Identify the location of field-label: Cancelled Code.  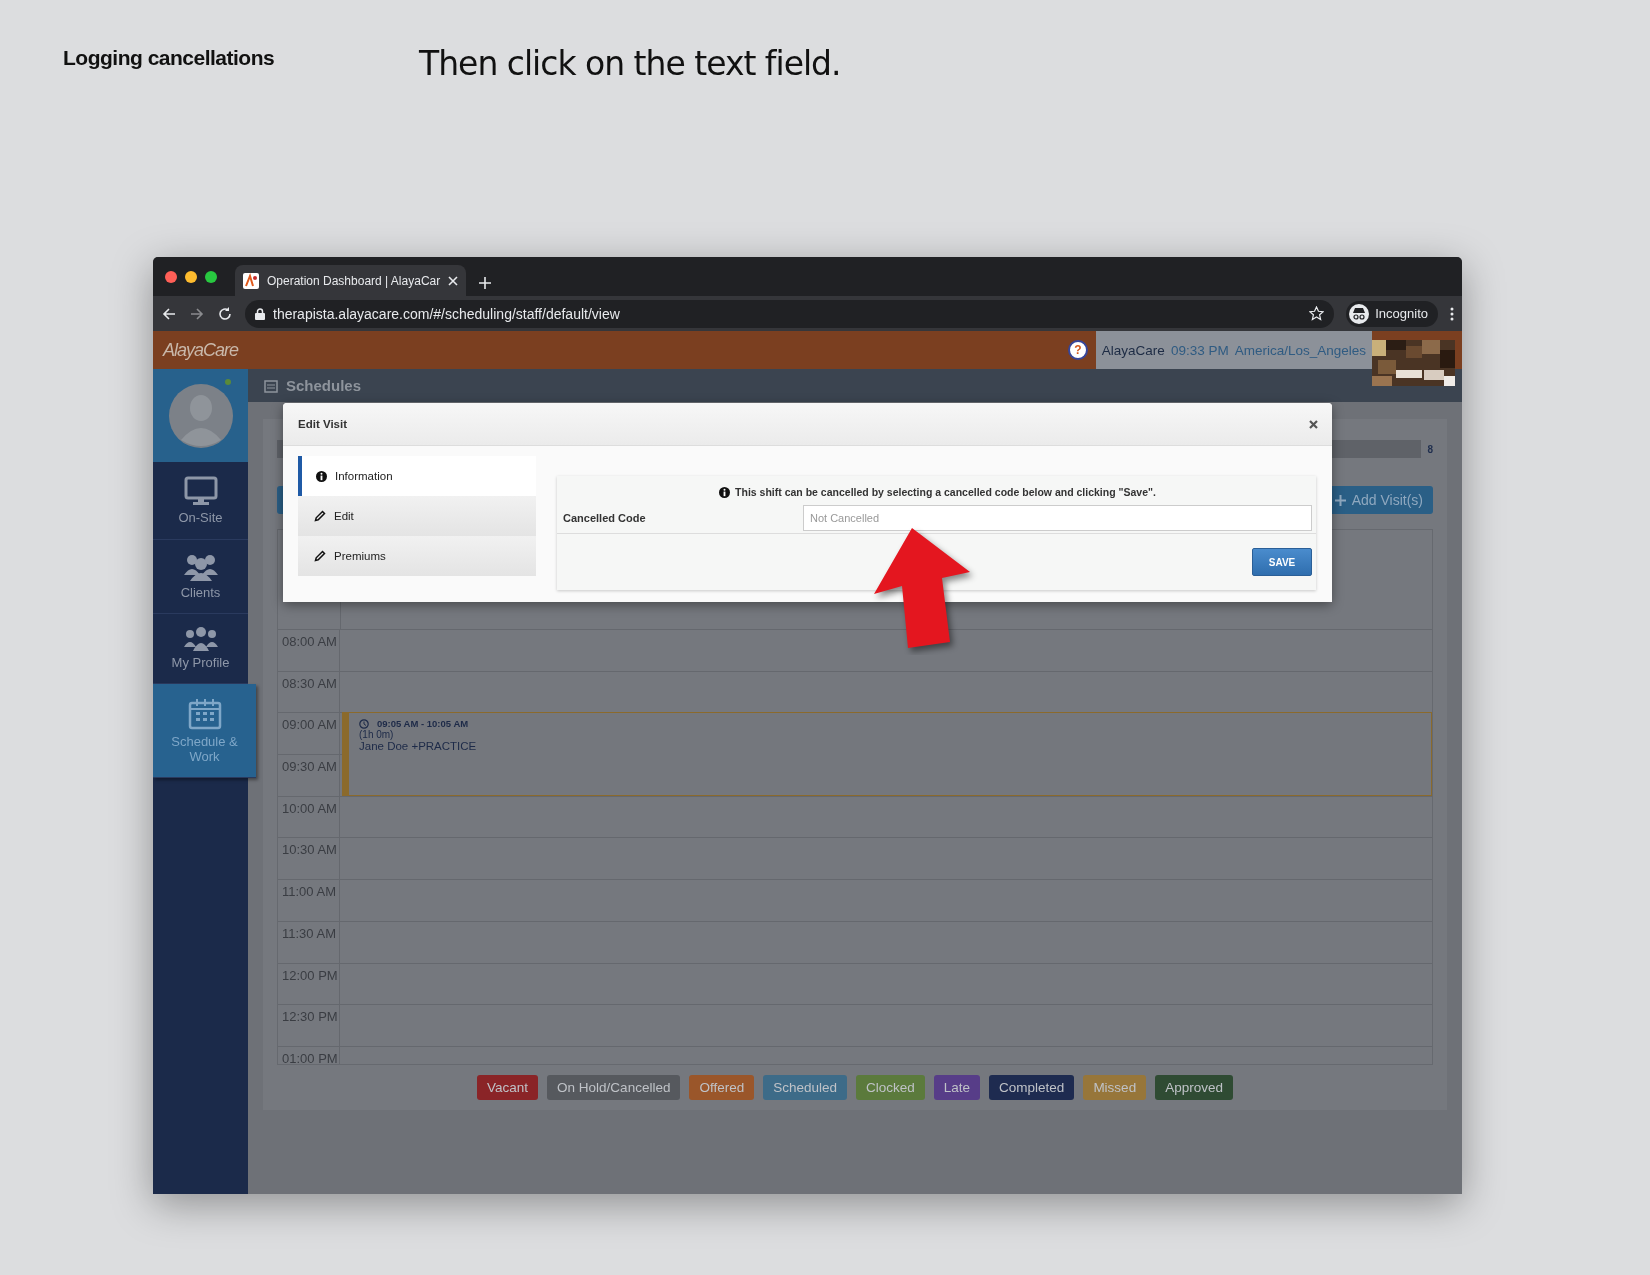
(605, 518).